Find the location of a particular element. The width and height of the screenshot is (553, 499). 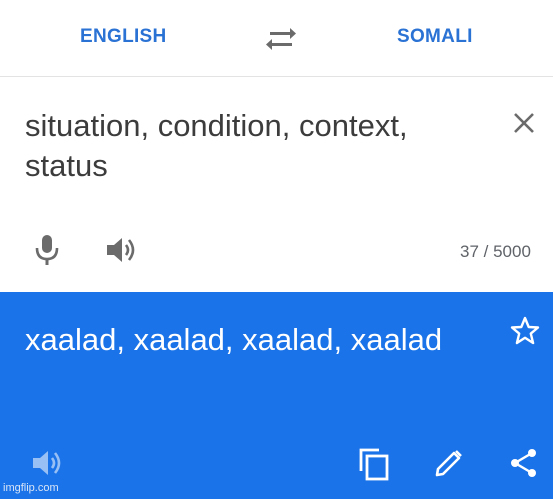

close-icon is located at coordinates (524, 123).